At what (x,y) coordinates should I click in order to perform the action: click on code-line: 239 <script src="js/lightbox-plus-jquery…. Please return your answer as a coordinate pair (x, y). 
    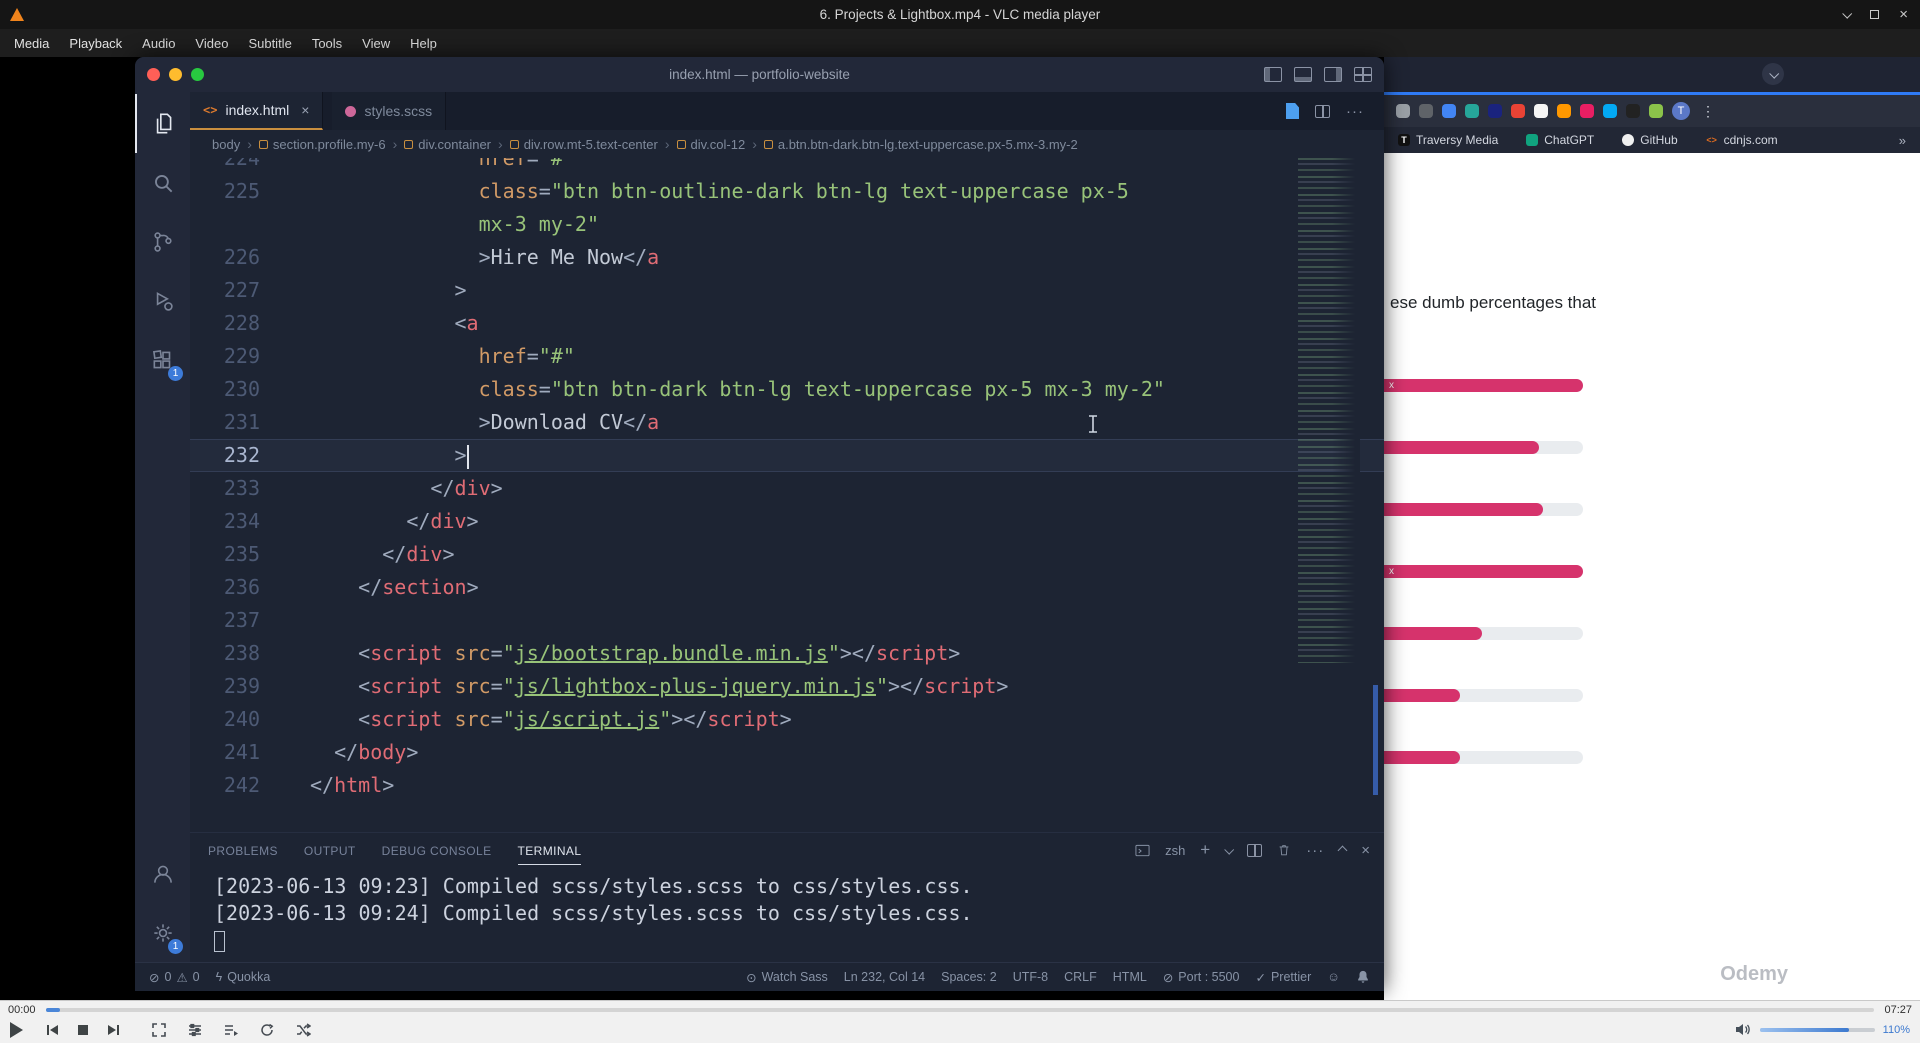
    Looking at the image, I should click on (787, 686).